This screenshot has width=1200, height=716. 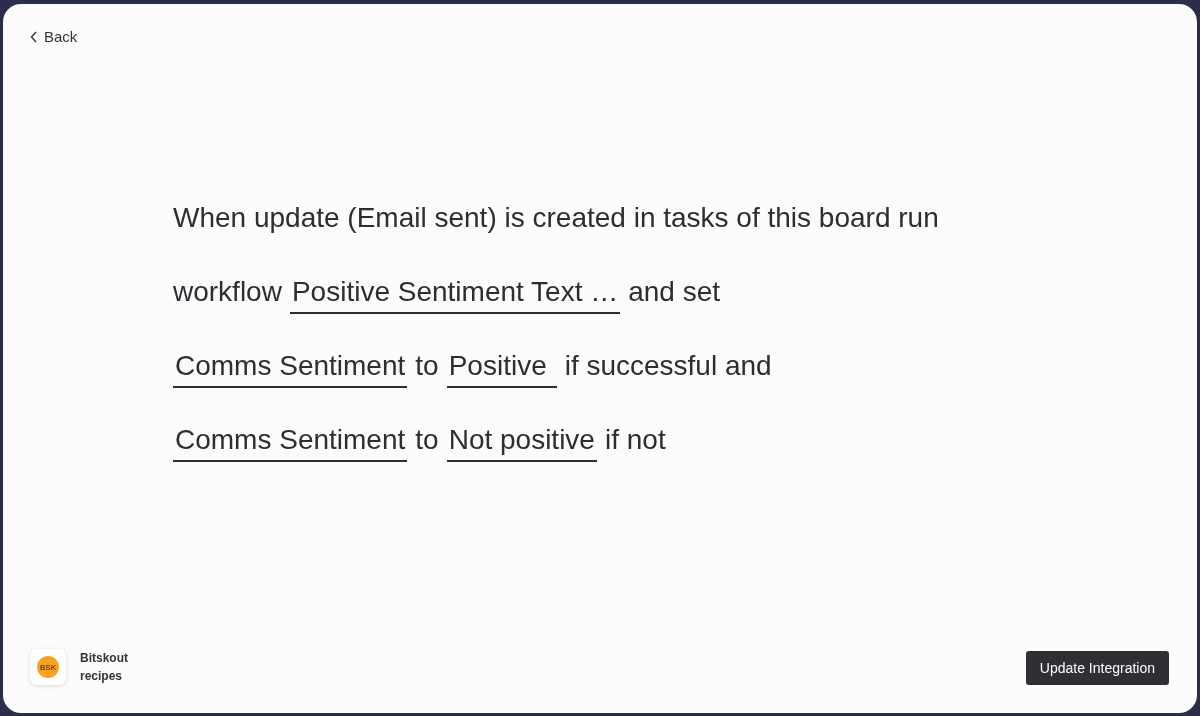 I want to click on recipe-text: and set, so click(x=674, y=292).